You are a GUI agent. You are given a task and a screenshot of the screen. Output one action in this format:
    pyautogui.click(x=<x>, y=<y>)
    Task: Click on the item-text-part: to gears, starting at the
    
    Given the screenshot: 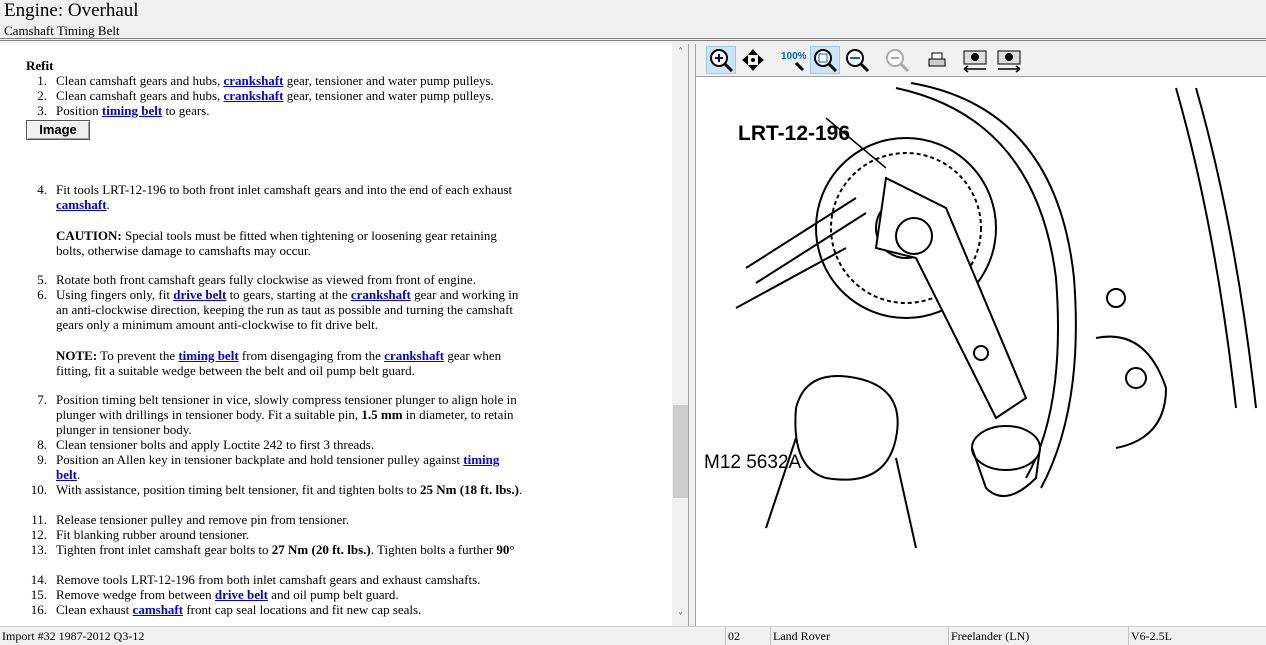 What is the action you would take?
    pyautogui.click(x=288, y=294)
    